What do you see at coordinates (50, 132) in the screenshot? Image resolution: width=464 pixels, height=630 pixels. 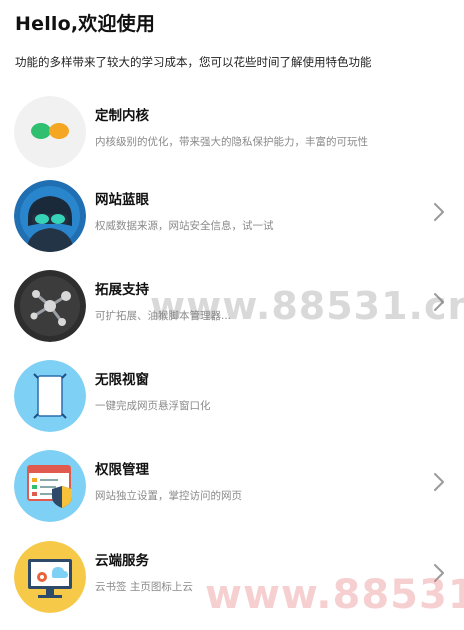 I see `custom-kernel-icon` at bounding box center [50, 132].